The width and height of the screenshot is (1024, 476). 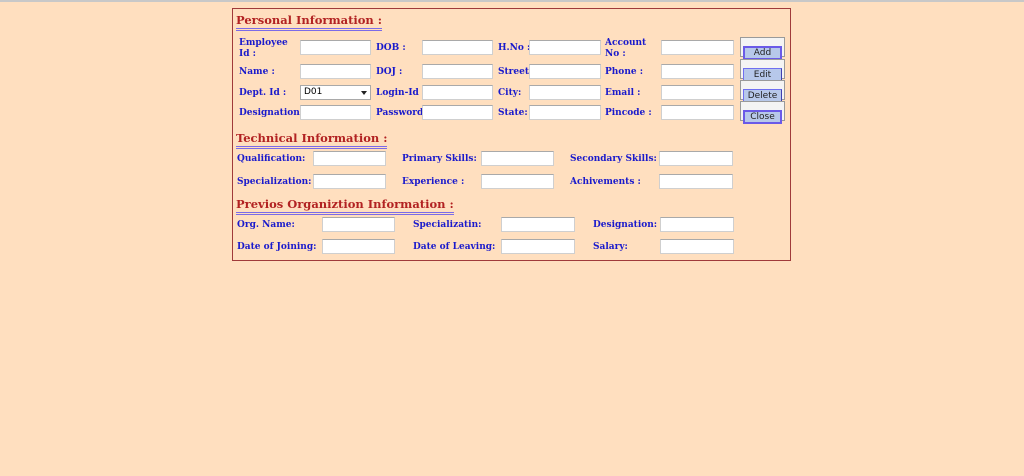 I want to click on experience-label: Experience :, so click(x=433, y=182).